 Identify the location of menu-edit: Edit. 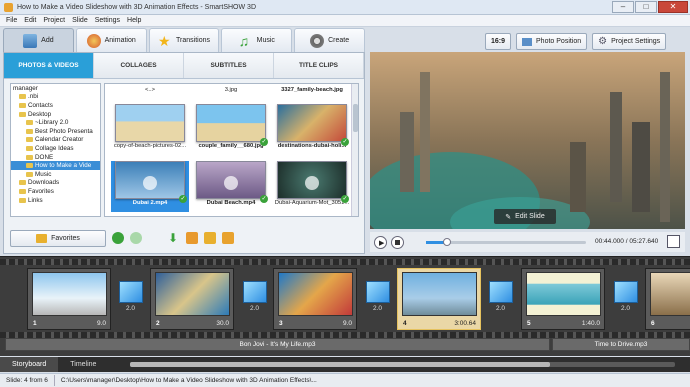
(30, 20).